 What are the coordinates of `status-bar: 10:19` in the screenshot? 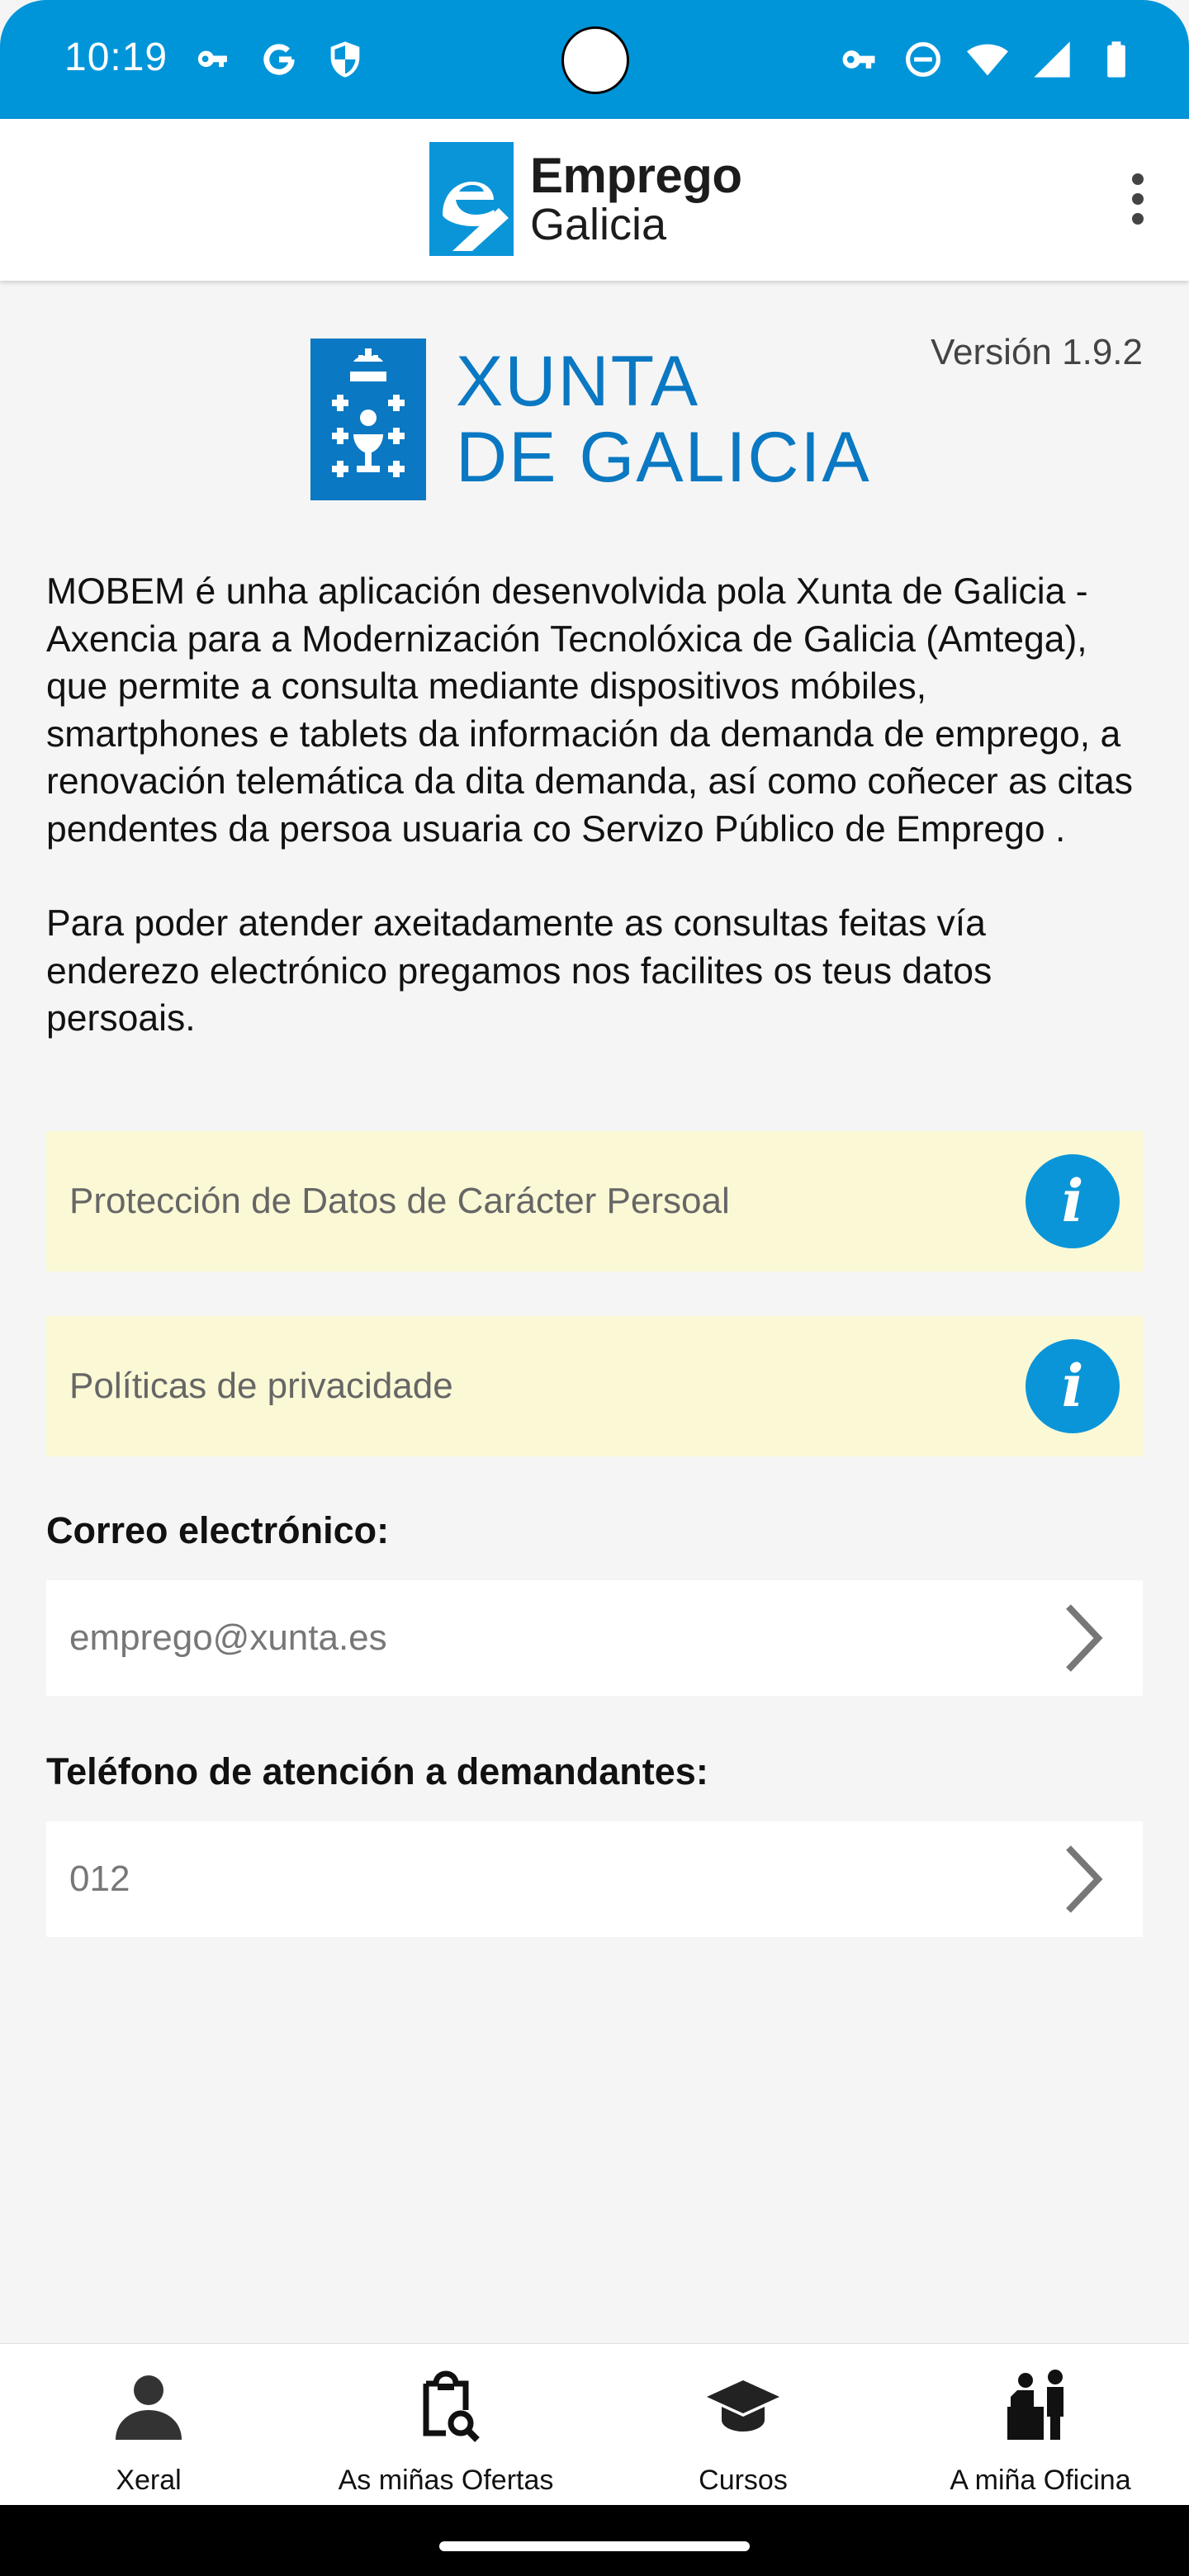 It's located at (594, 59).